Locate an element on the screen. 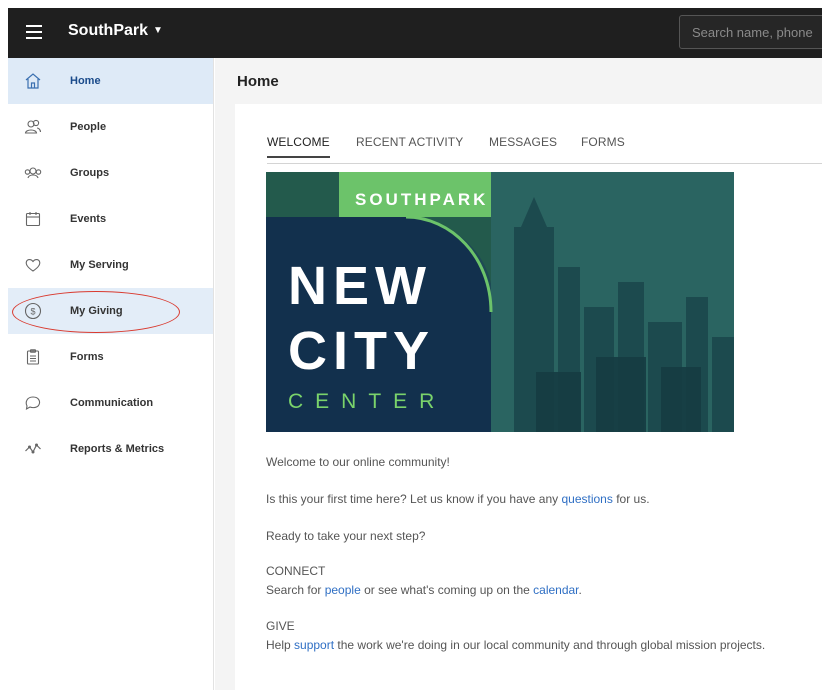  give-heading: GIVE is located at coordinates (280, 626).